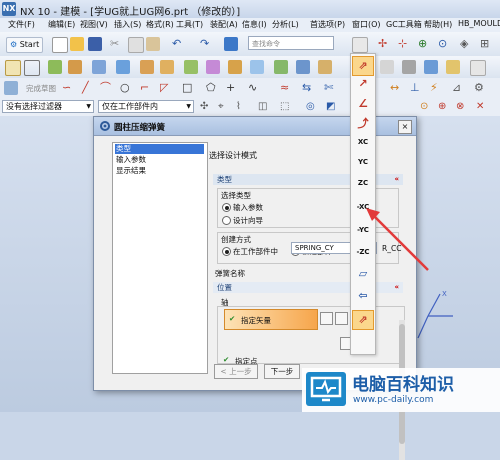 Image resolution: width=500 pixels, height=460 pixels. I want to click on pc-daily-logo-icon, so click(326, 389).